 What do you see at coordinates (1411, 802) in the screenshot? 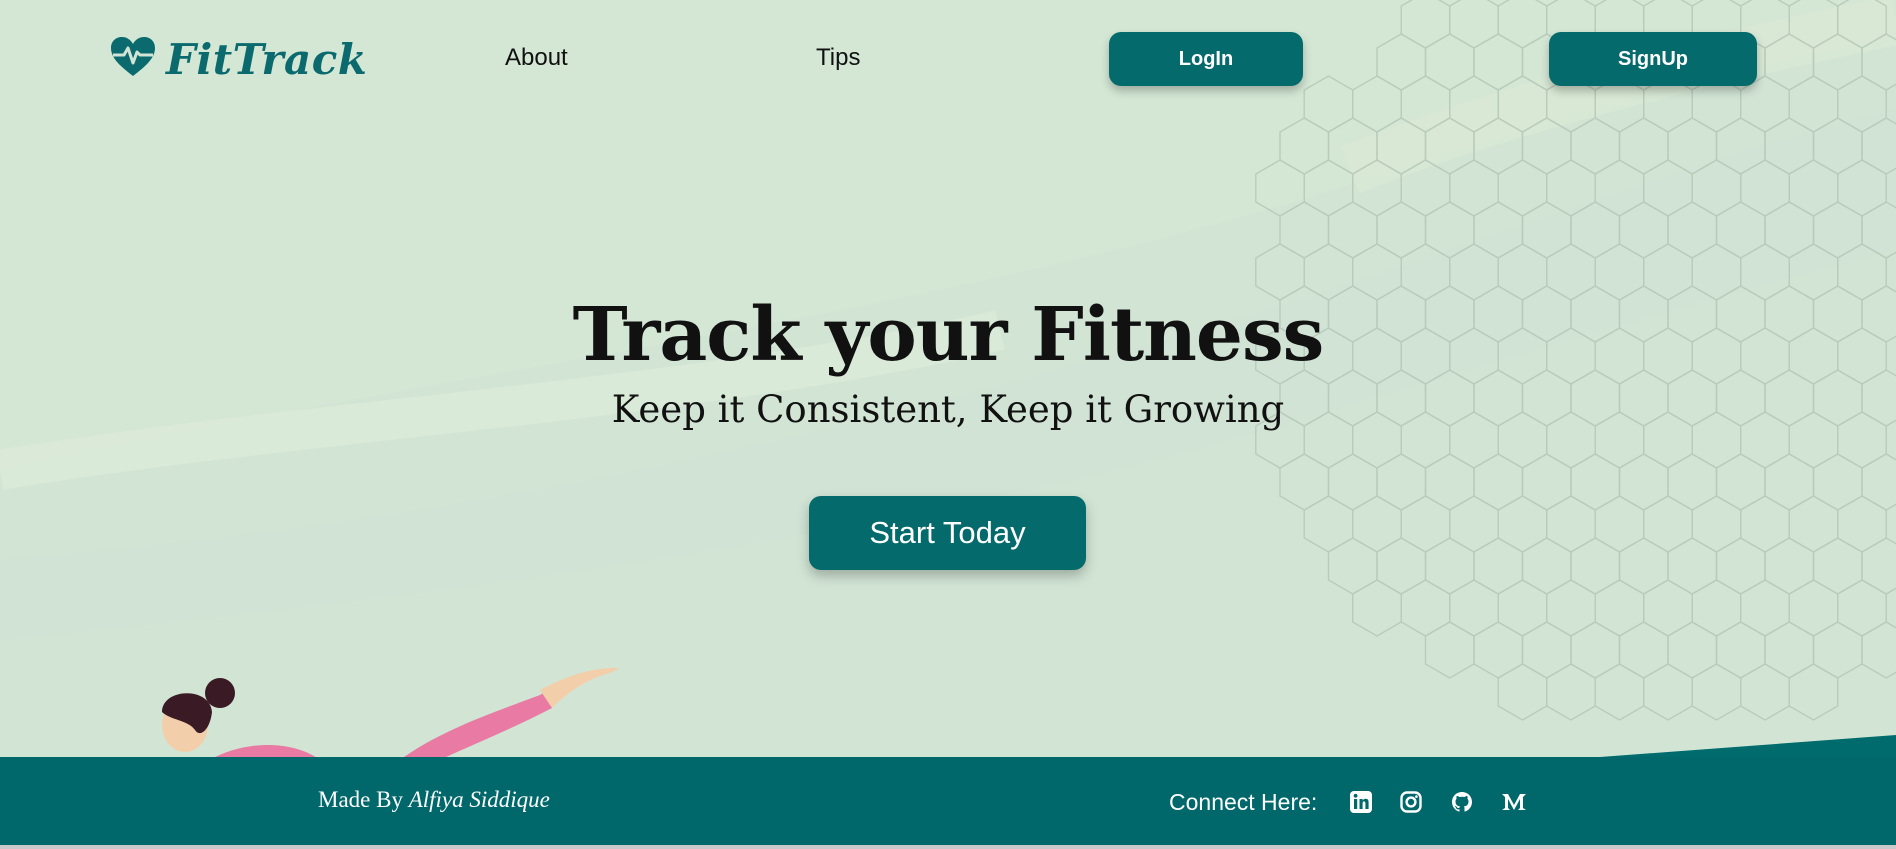
I see `instagram-icon` at bounding box center [1411, 802].